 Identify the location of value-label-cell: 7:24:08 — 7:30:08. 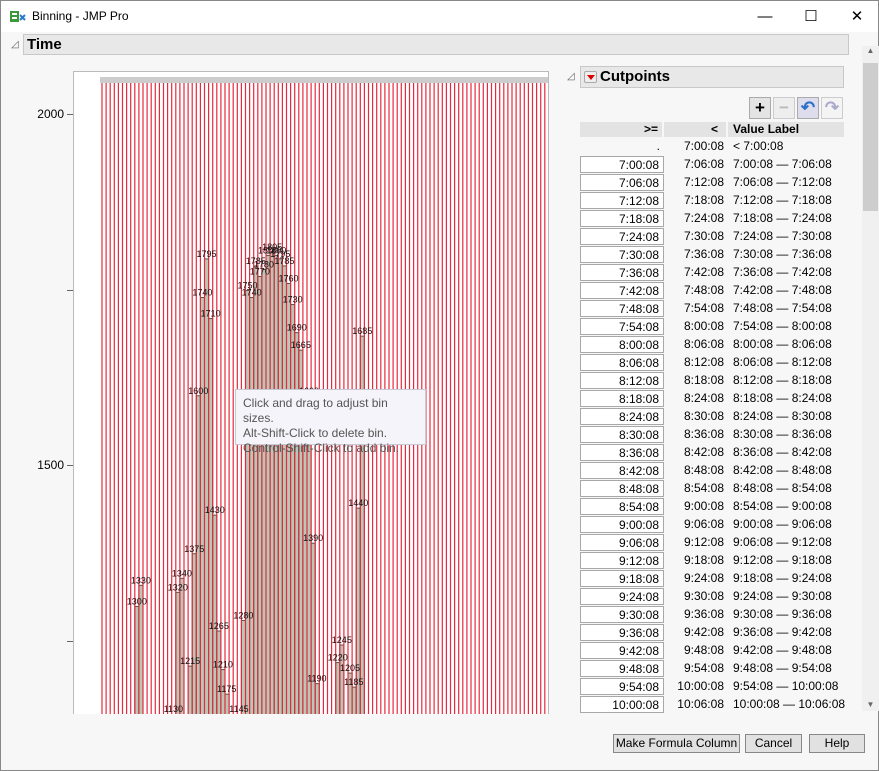
(782, 236).